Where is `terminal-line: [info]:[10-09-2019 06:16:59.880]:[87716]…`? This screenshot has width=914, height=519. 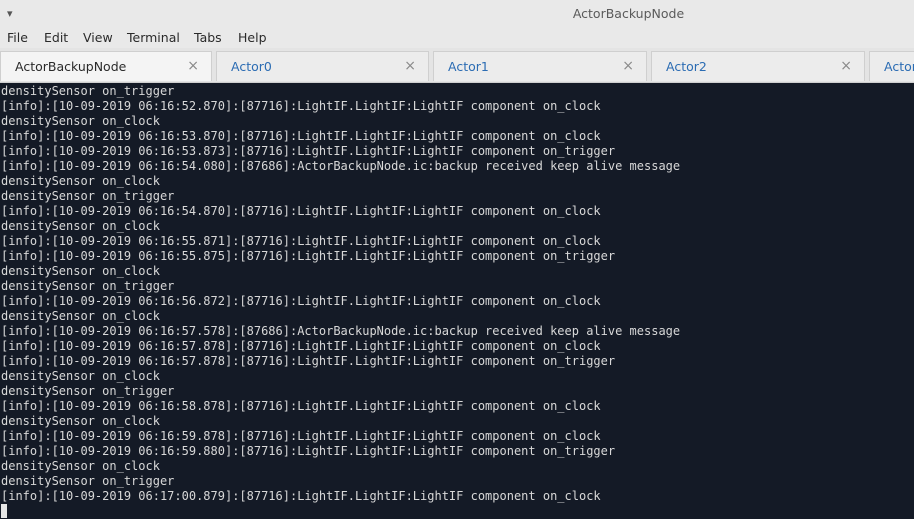
terminal-line: [info]:[10-09-2019 06:16:59.880]:[87716]… is located at coordinates (308, 451).